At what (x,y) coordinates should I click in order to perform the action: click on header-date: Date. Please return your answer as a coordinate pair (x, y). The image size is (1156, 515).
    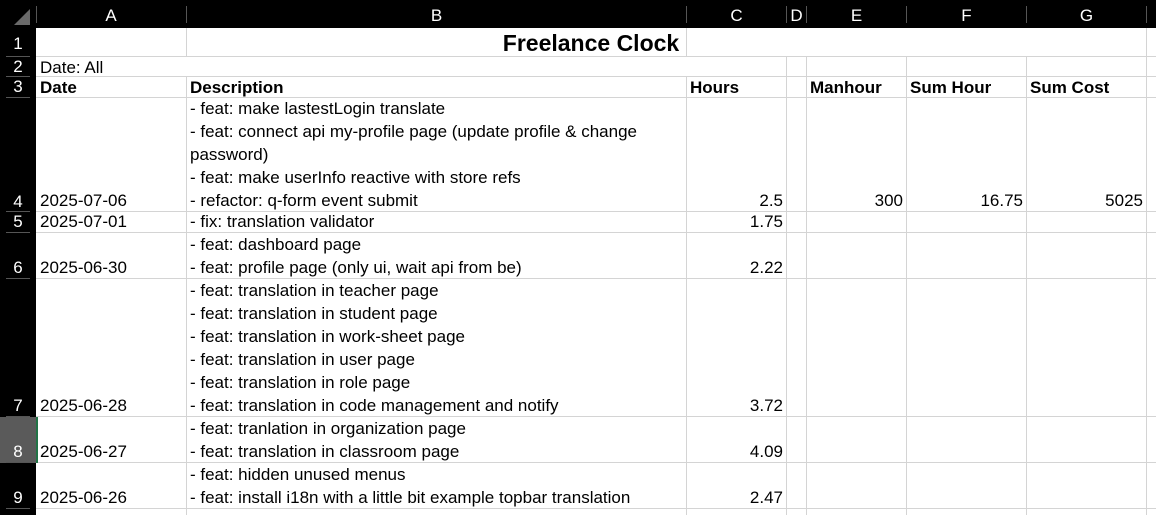
    Looking at the image, I should click on (58, 87).